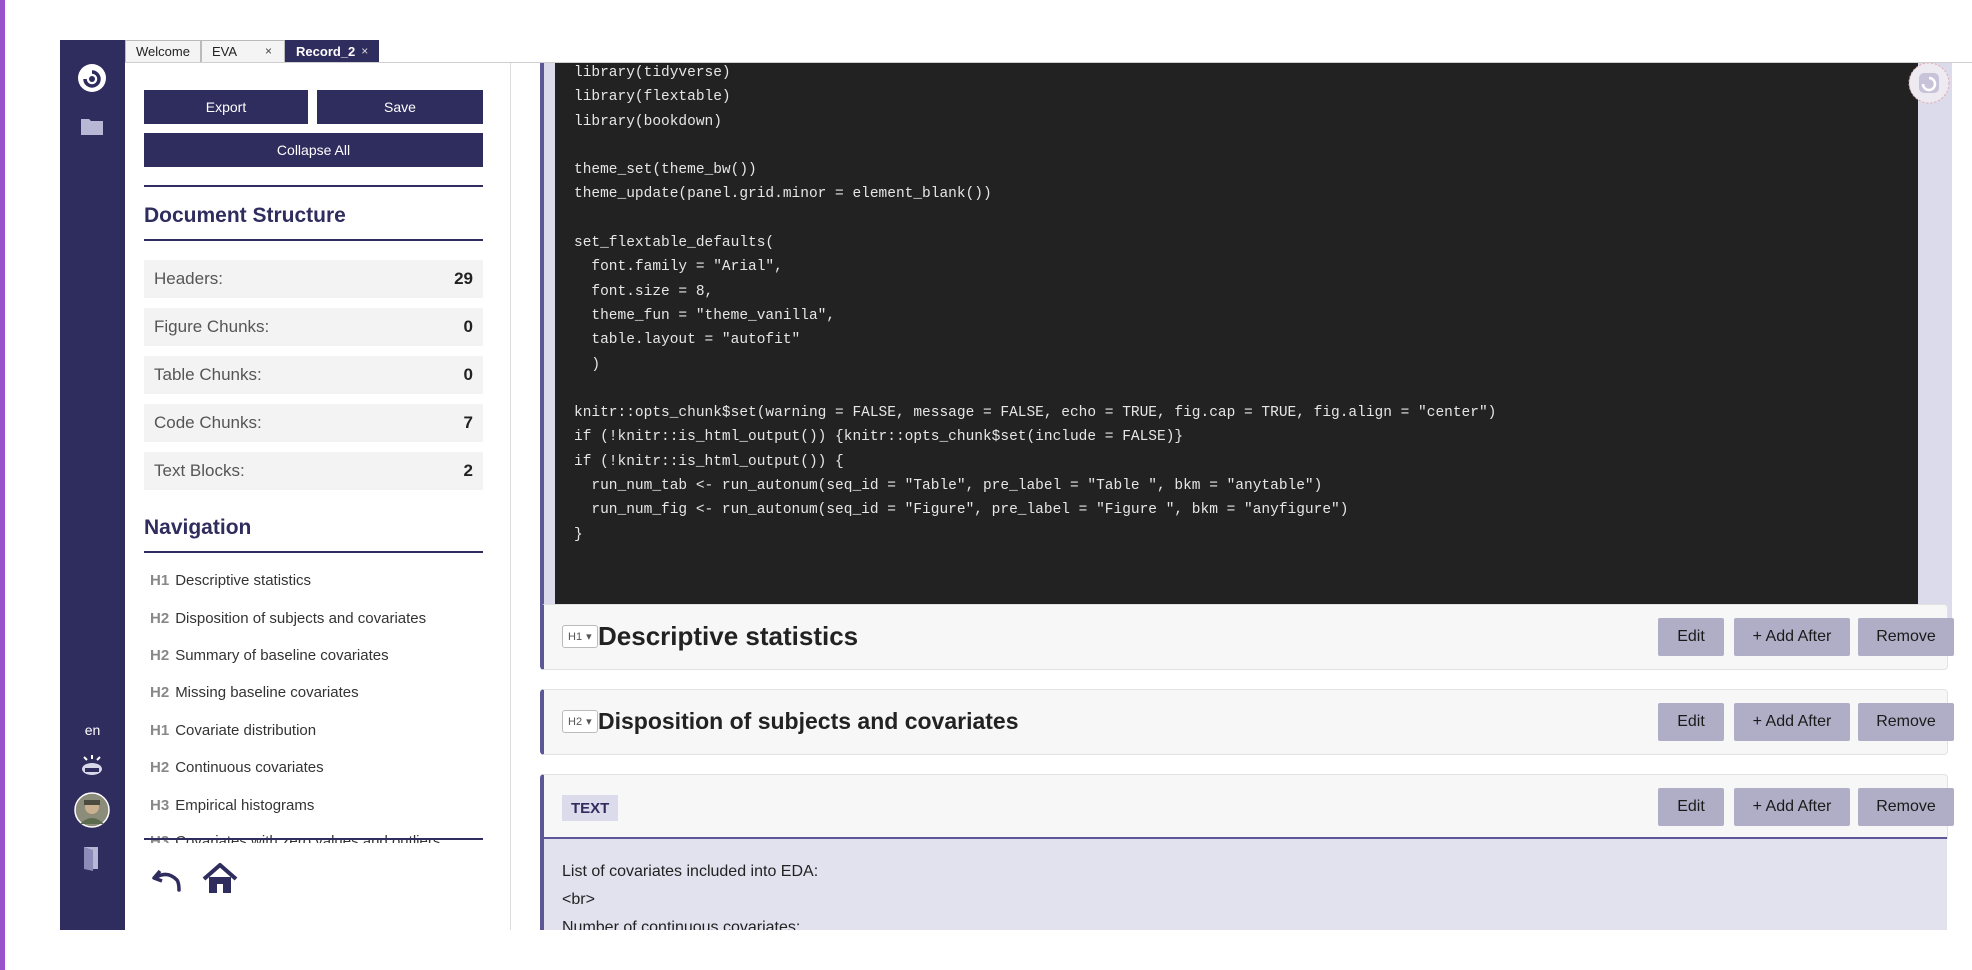 Image resolution: width=1972 pixels, height=970 pixels. I want to click on window-accent-border, so click(2, 485).